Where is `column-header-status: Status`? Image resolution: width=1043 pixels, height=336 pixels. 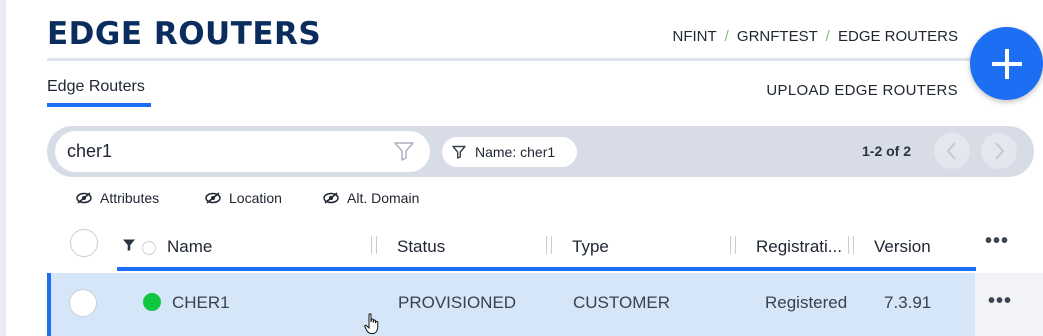 column-header-status: Status is located at coordinates (421, 247).